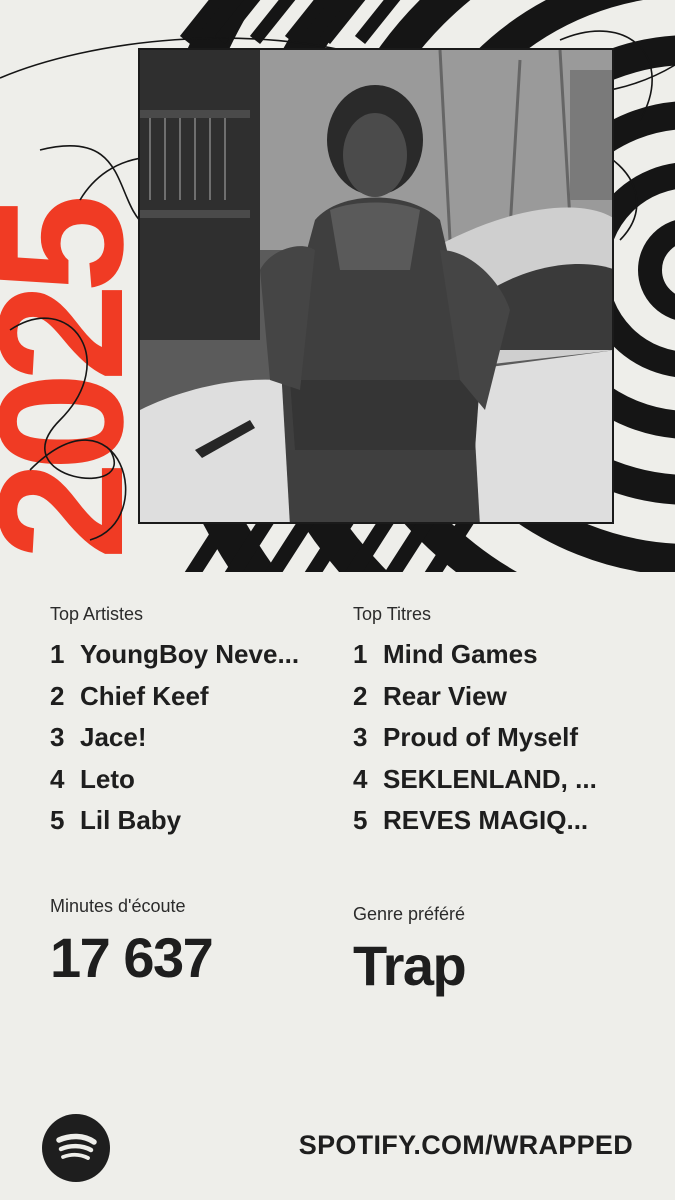 This screenshot has height=1200, width=675. I want to click on wrapped-link: SPOTIFY.COM/WRAPPED, so click(466, 1145).